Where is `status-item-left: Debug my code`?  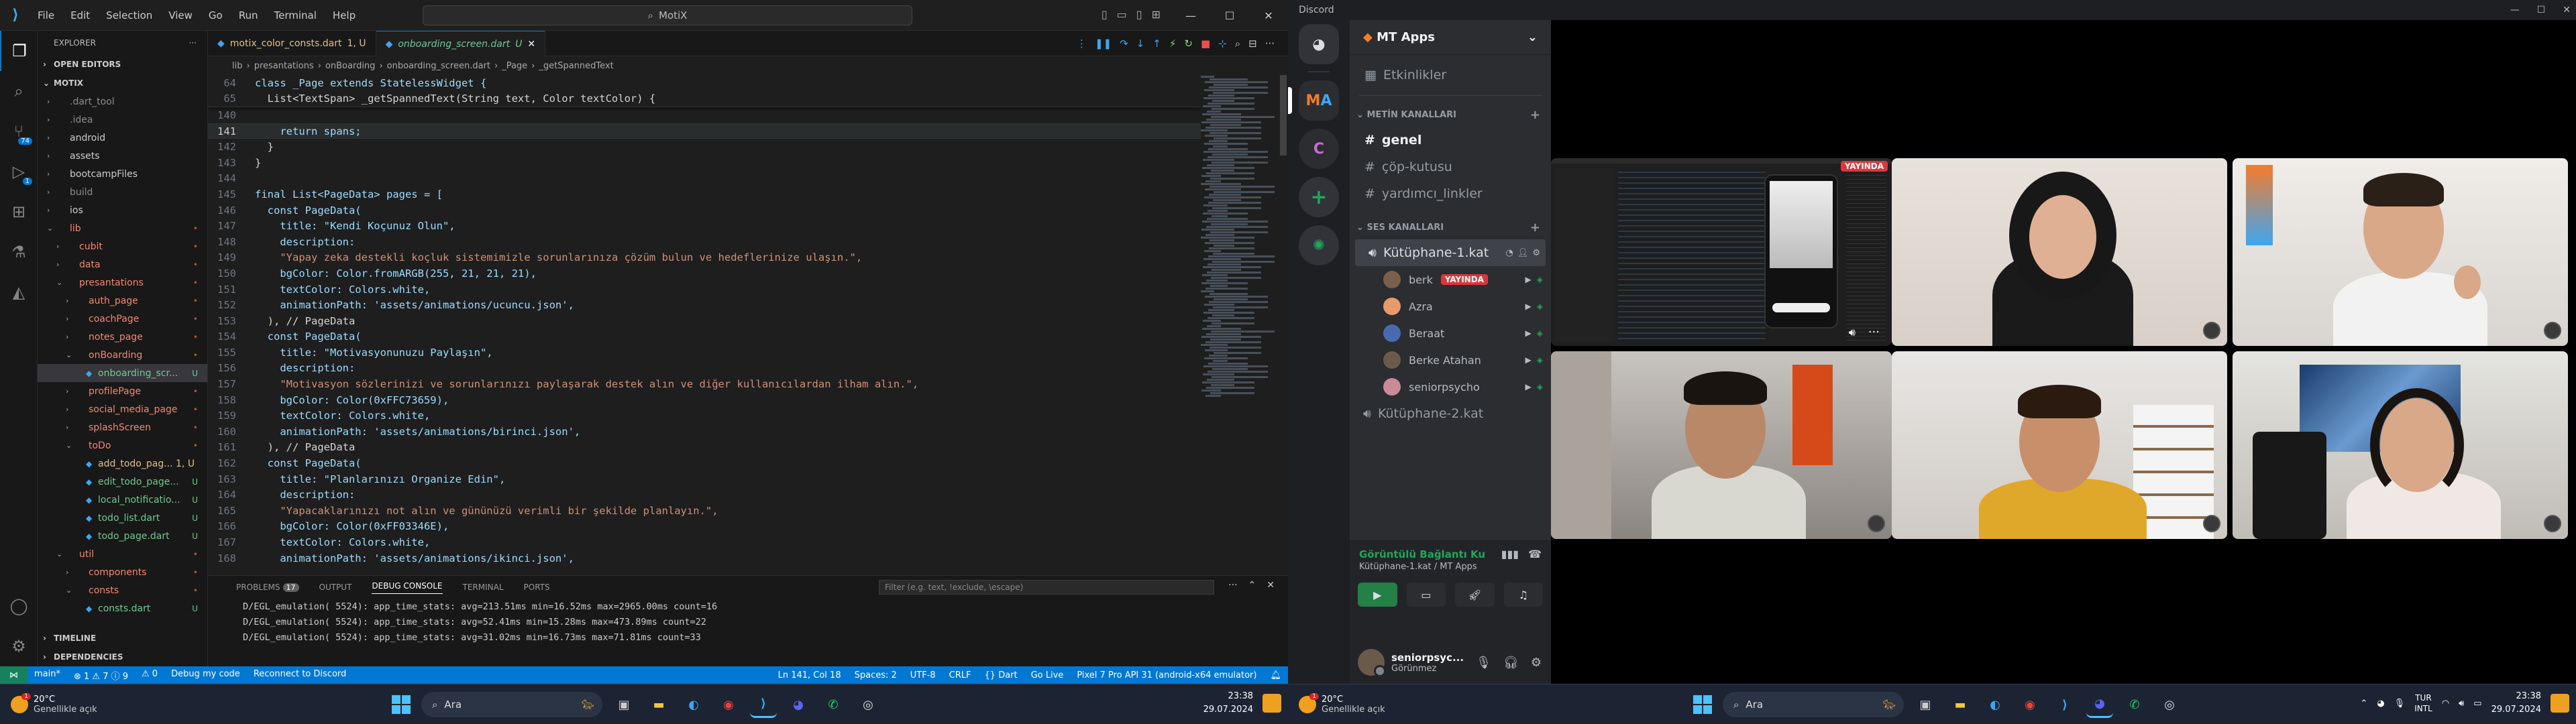
status-item-left: Debug my code is located at coordinates (205, 675).